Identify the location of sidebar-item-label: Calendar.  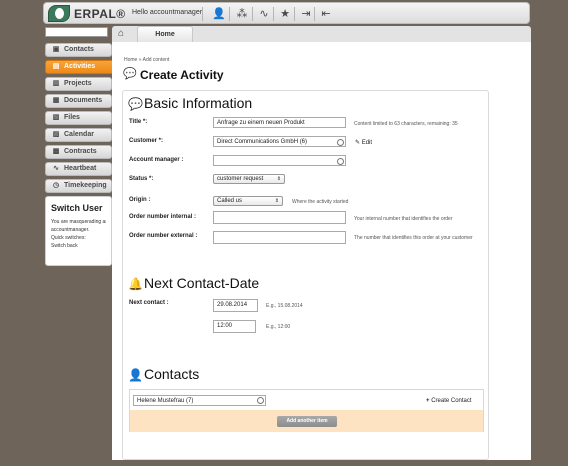
(79, 134).